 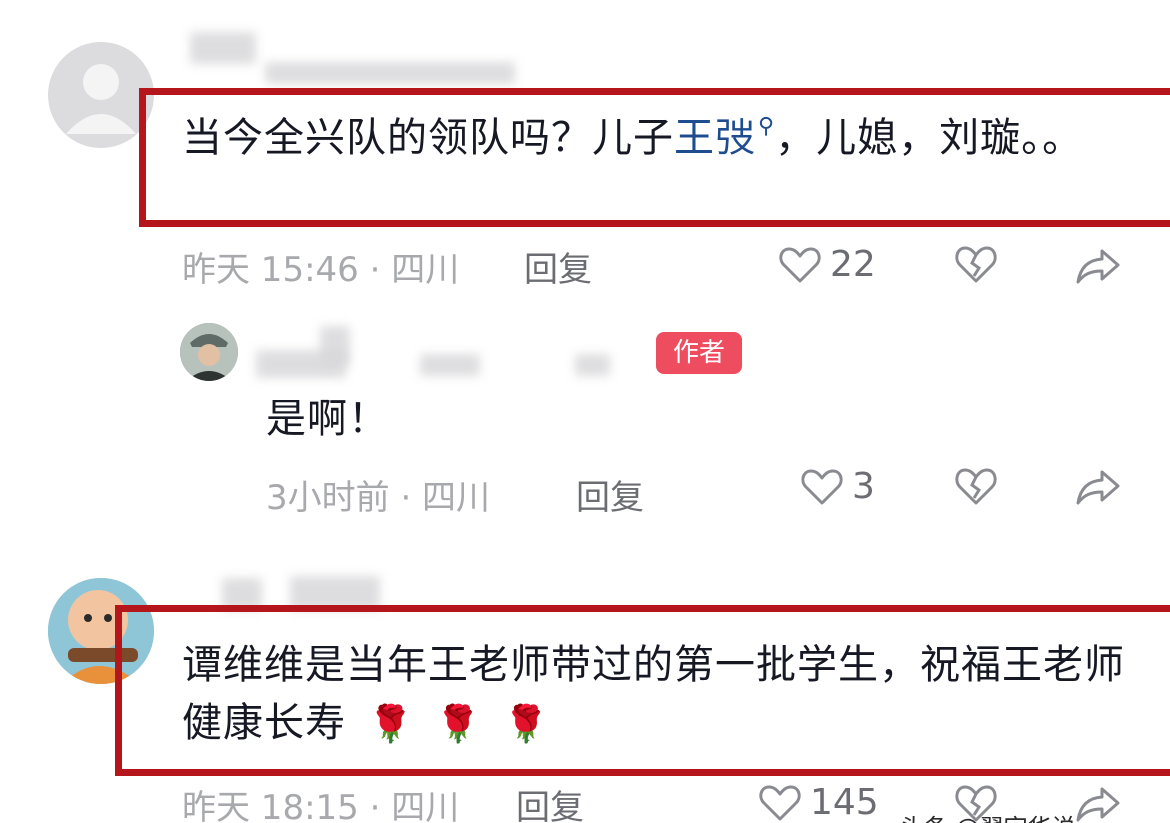 I want to click on like-count: 3, so click(x=863, y=486).